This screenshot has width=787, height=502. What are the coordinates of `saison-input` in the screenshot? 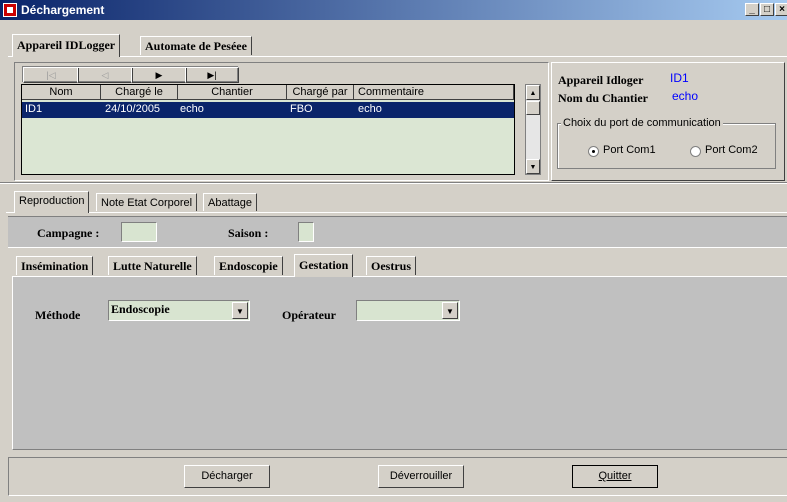 It's located at (306, 232).